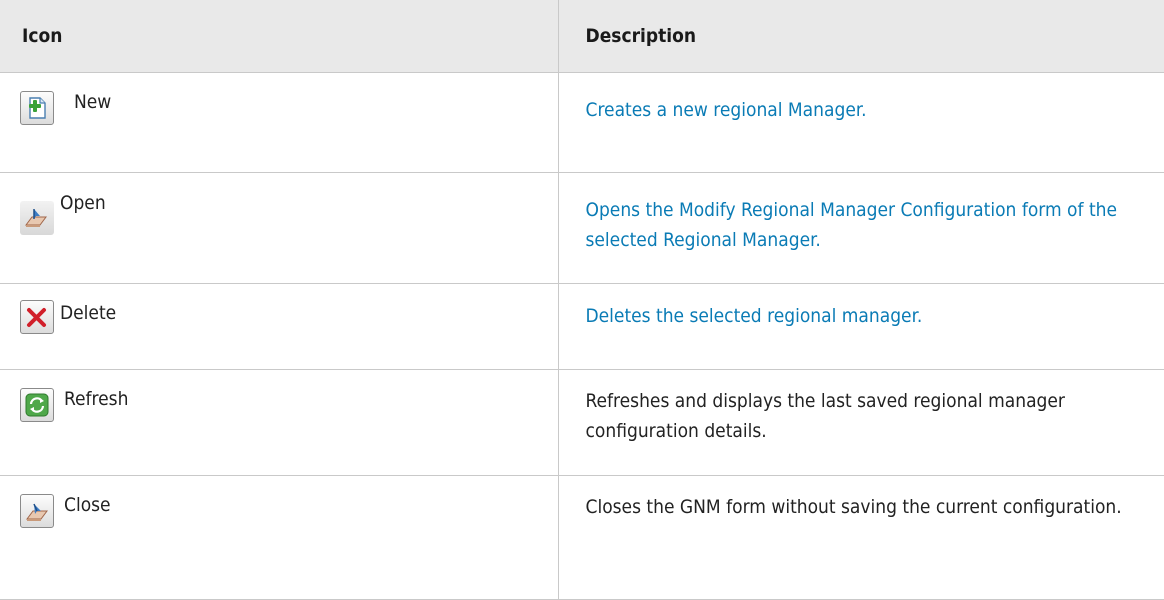 This screenshot has width=1164, height=600. What do you see at coordinates (37, 218) in the screenshot?
I see `open-icon` at bounding box center [37, 218].